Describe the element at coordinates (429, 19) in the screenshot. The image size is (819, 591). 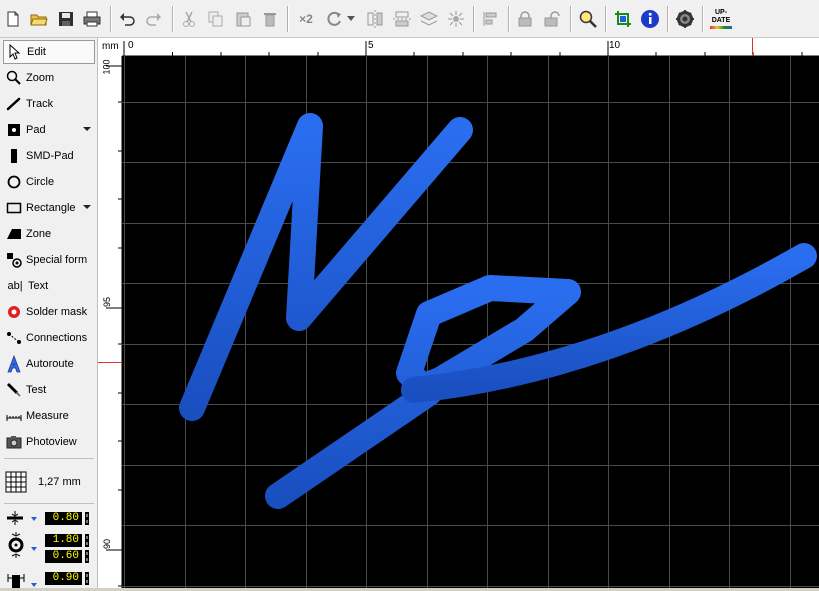
I see `flip-layer-icon` at that location.